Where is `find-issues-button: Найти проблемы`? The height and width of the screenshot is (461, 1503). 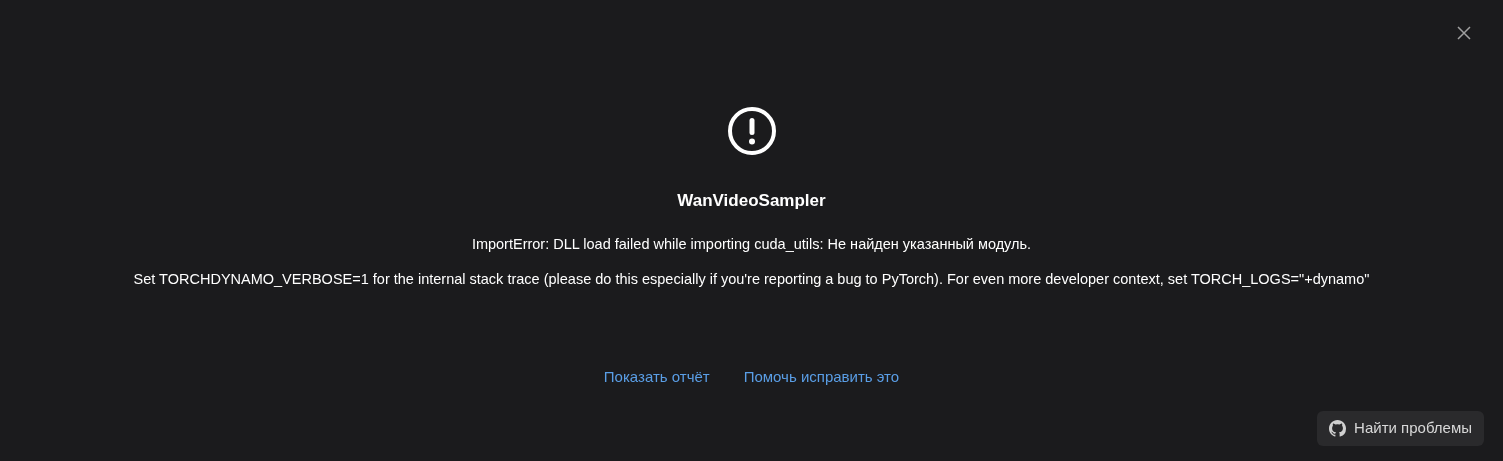
find-issues-button: Найти проблемы is located at coordinates (1400, 428).